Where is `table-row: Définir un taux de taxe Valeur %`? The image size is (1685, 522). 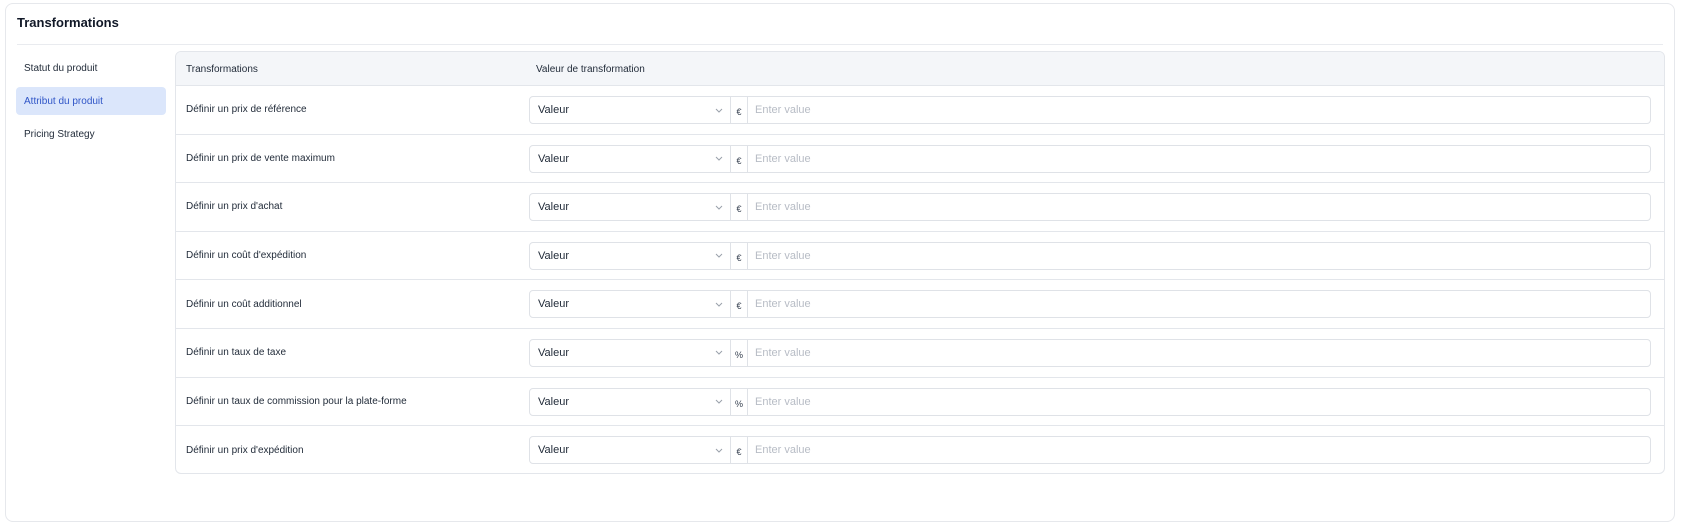
table-row: Définir un taux de taxe Valeur % is located at coordinates (920, 353).